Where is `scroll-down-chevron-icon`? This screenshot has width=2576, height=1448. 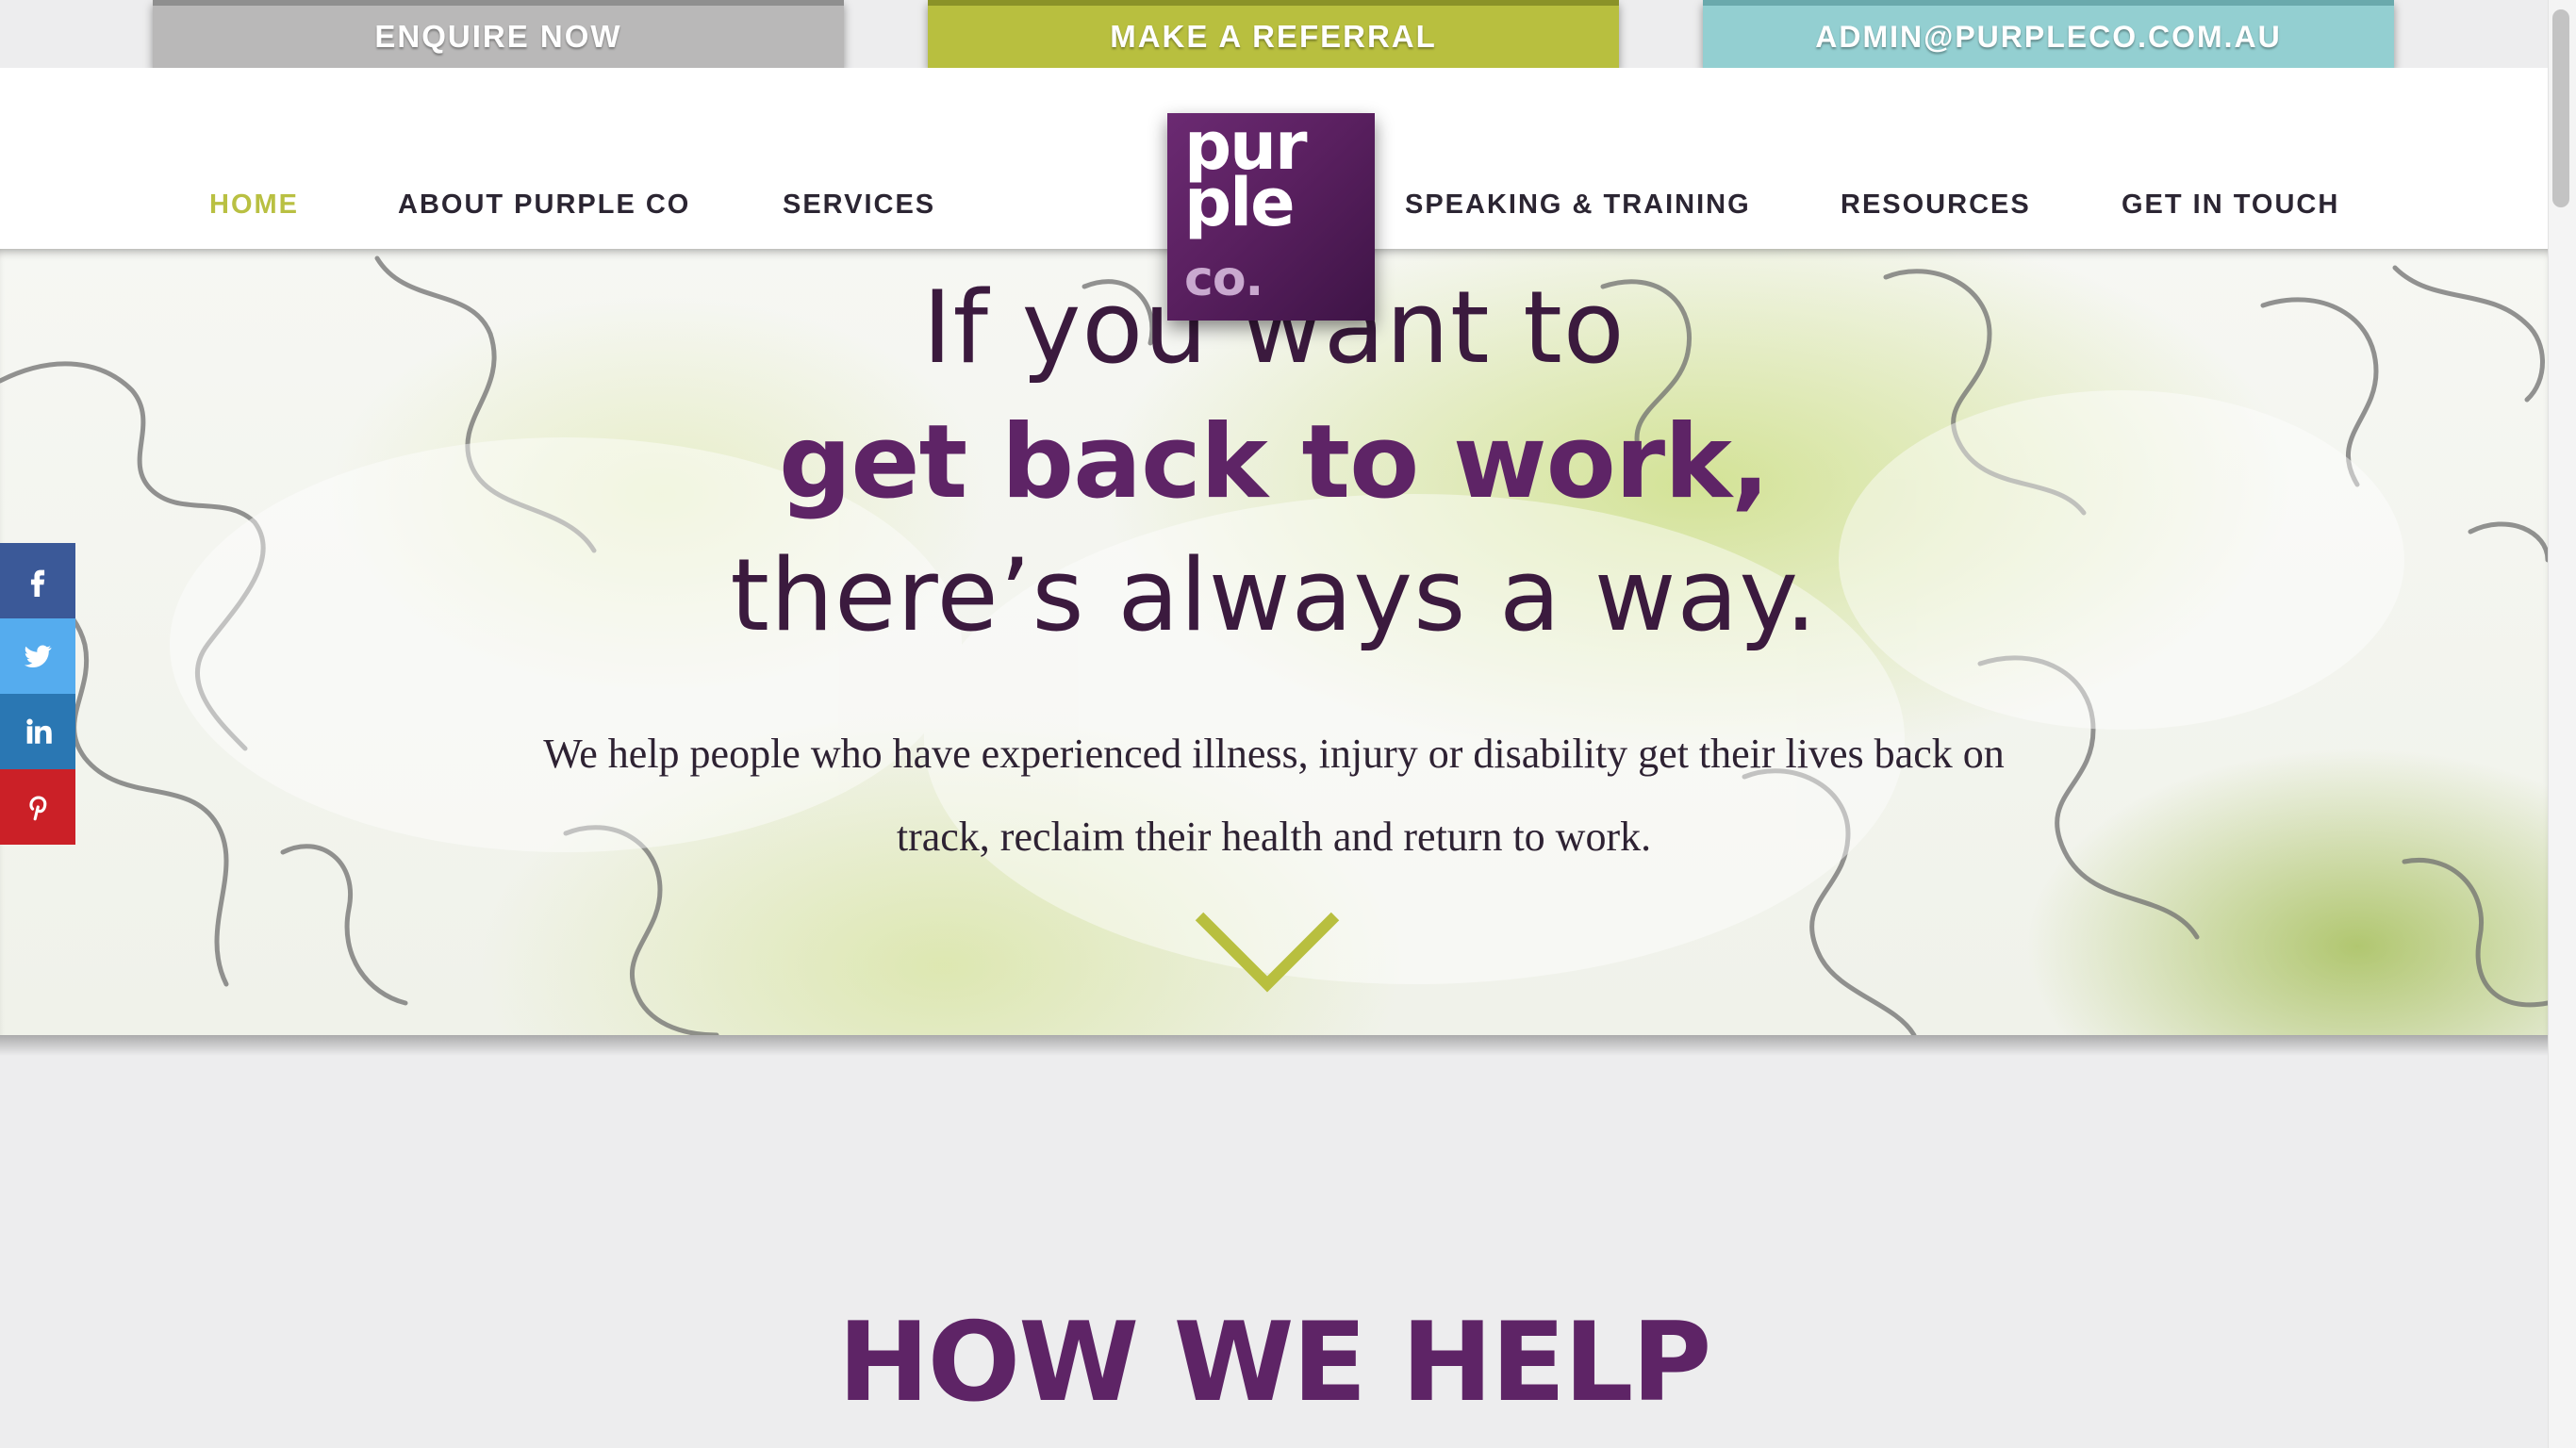 scroll-down-chevron-icon is located at coordinates (1267, 951).